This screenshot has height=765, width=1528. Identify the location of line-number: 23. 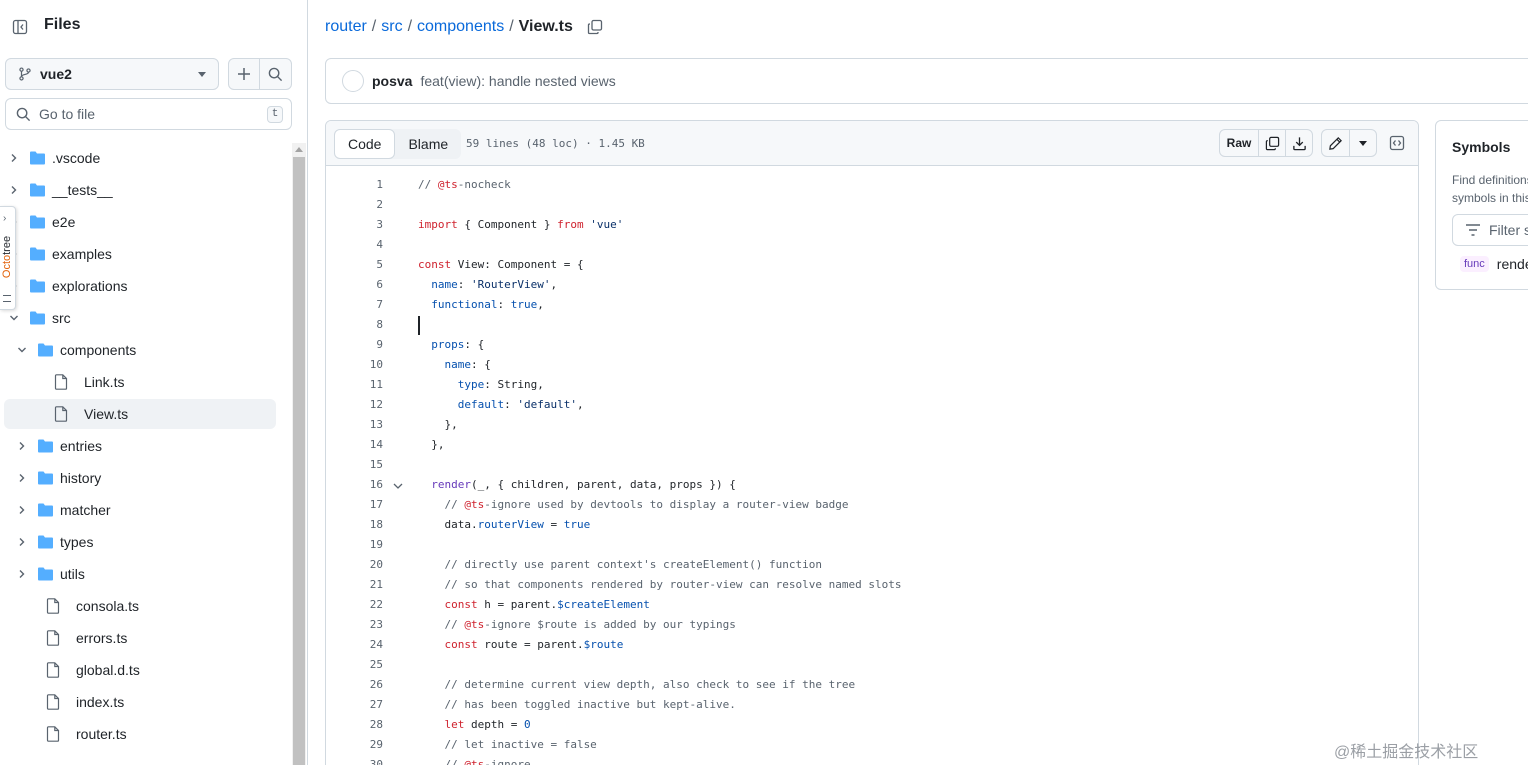
(354, 625).